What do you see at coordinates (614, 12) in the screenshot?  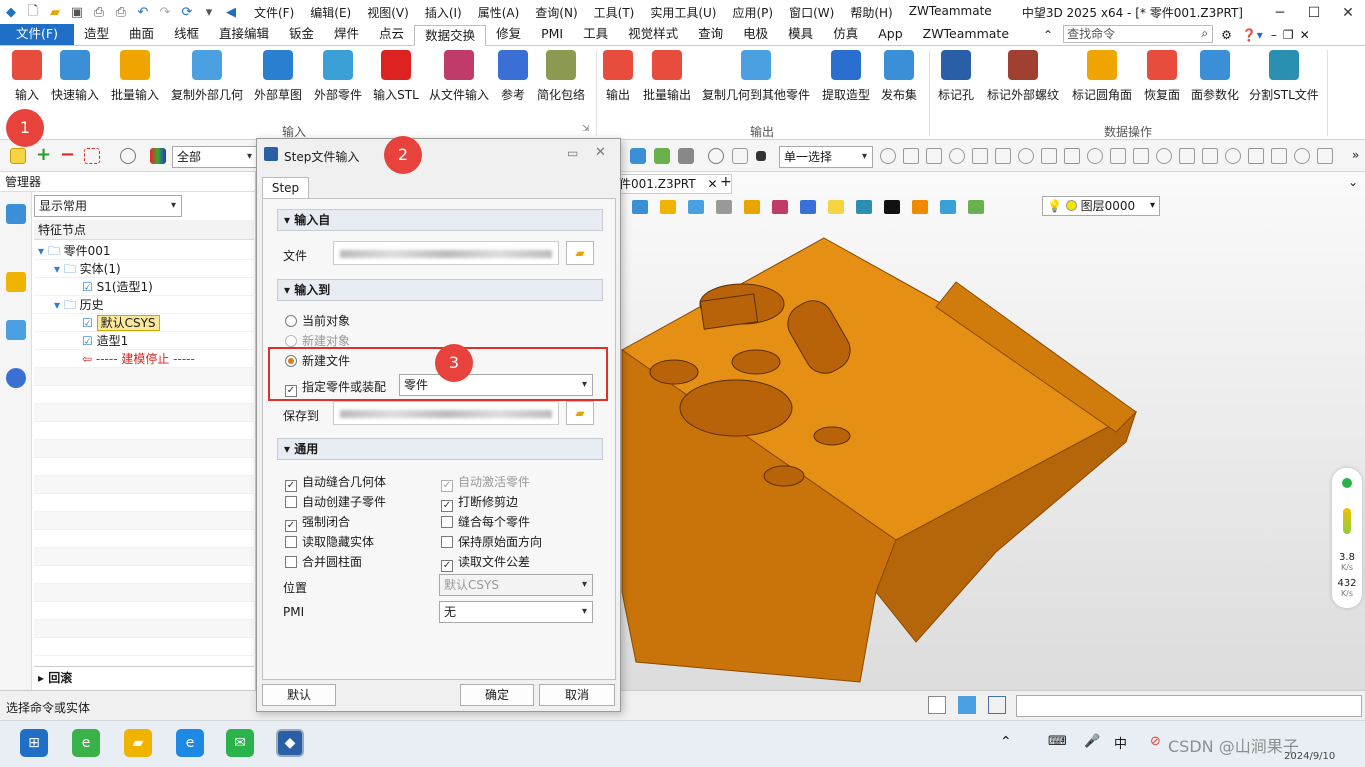 I see `menu-item: 工具(T)` at bounding box center [614, 12].